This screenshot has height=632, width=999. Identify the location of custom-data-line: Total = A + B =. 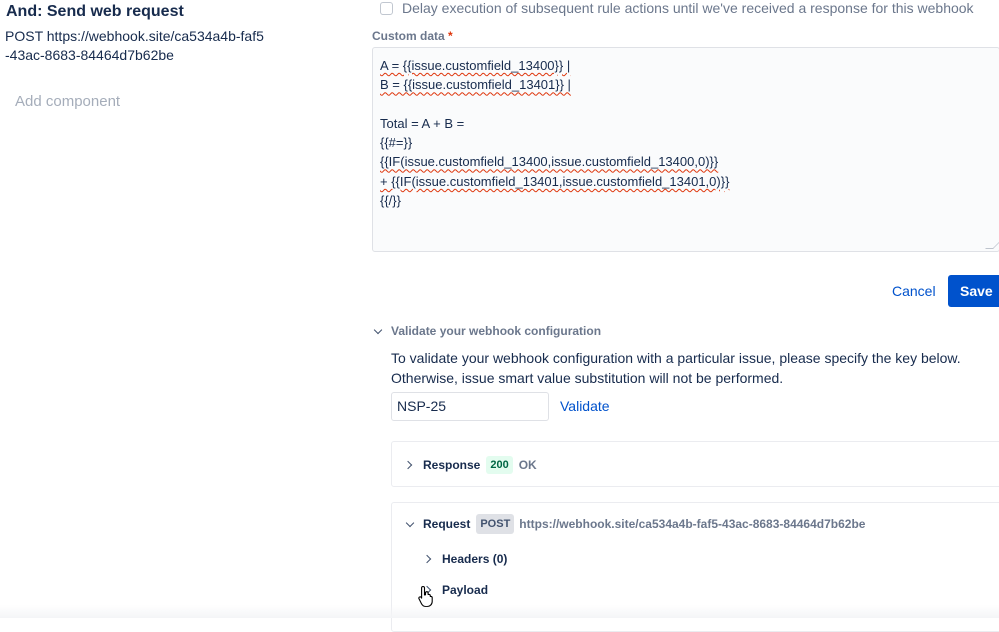
(689, 123).